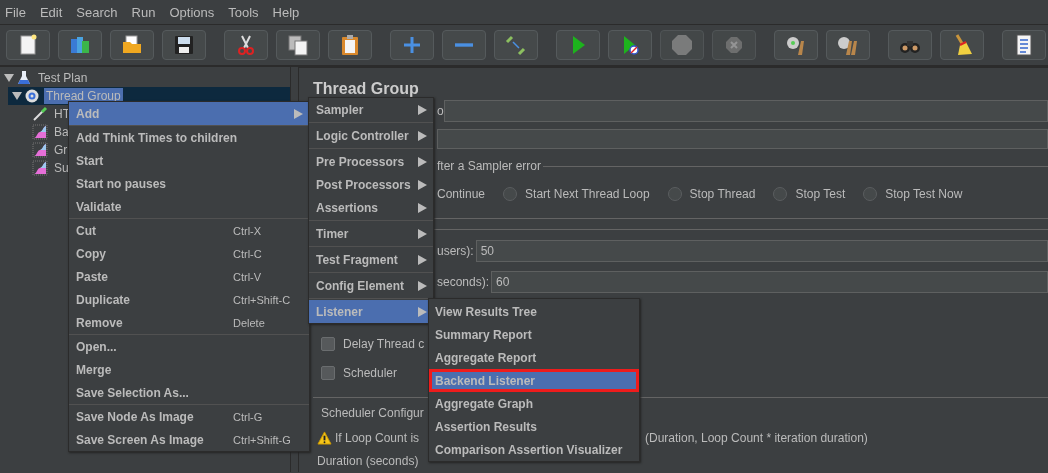  Describe the element at coordinates (455, 251) in the screenshot. I see `field-label: users):` at that location.